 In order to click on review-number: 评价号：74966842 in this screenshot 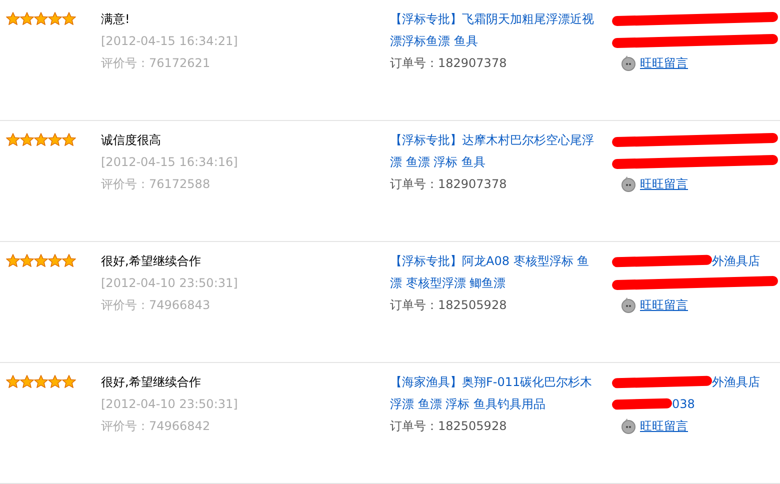, I will do `click(155, 426)`.